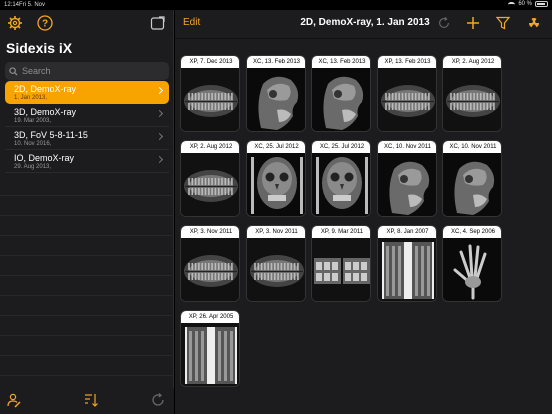  Describe the element at coordinates (503, 23) in the screenshot. I see `filter-icon` at that location.